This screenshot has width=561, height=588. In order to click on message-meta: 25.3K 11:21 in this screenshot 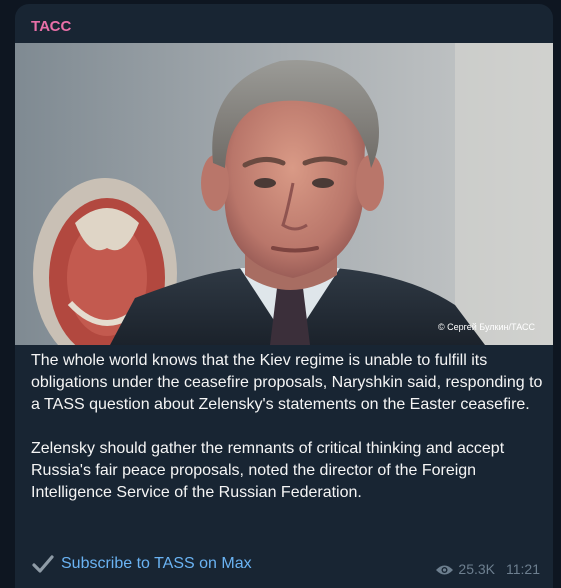, I will do `click(487, 569)`.